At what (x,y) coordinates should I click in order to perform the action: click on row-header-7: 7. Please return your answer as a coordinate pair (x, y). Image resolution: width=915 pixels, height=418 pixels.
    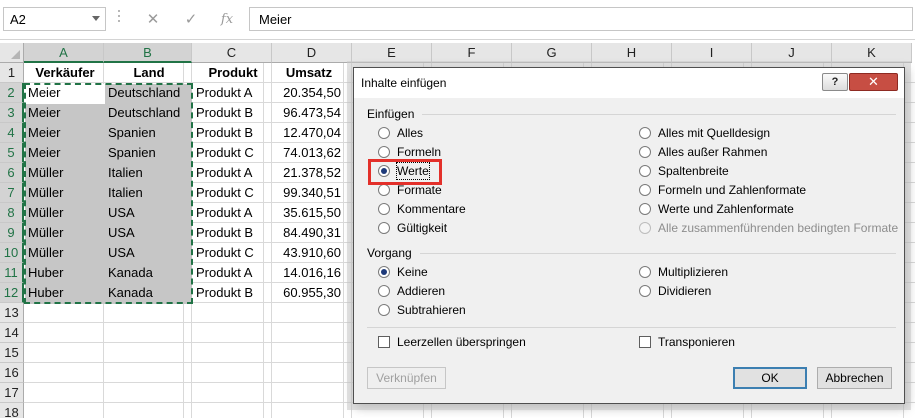
    Looking at the image, I should click on (12, 193).